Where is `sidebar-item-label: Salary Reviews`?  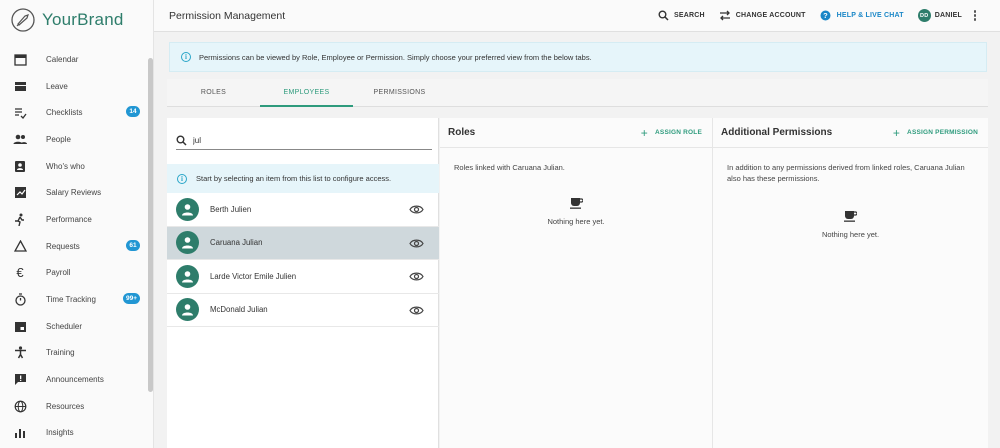 sidebar-item-label: Salary Reviews is located at coordinates (74, 193).